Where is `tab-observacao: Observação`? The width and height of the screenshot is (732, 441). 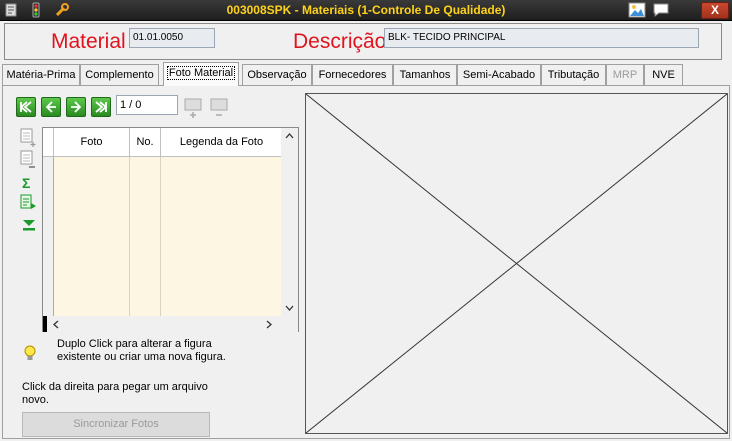 tab-observacao: Observação is located at coordinates (277, 74).